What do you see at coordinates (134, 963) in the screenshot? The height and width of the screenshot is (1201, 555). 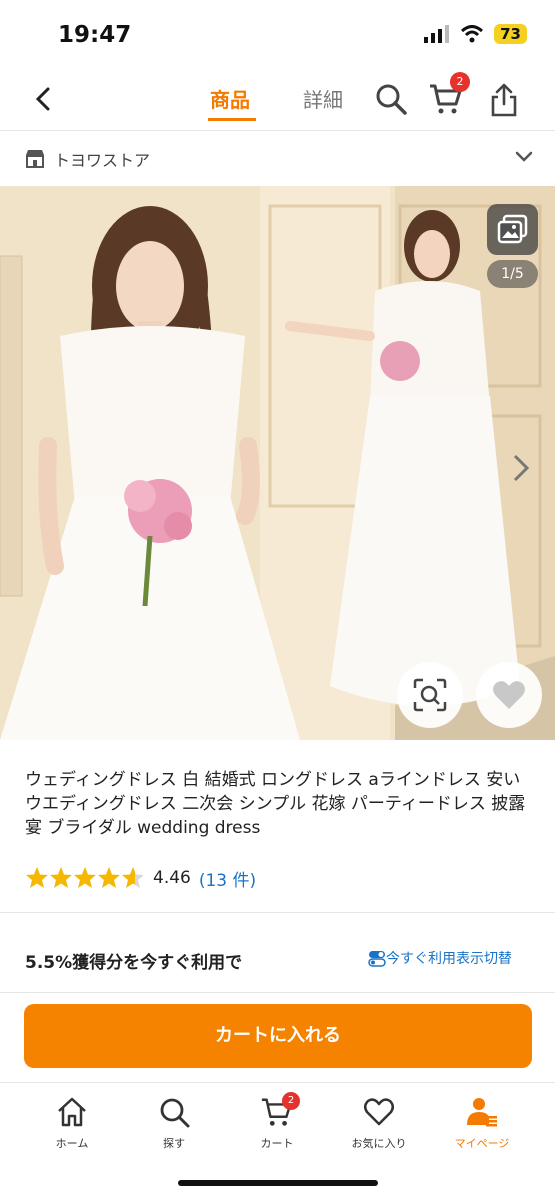 I see `points-label: 5.5%獲得分を今すぐ利用で` at bounding box center [134, 963].